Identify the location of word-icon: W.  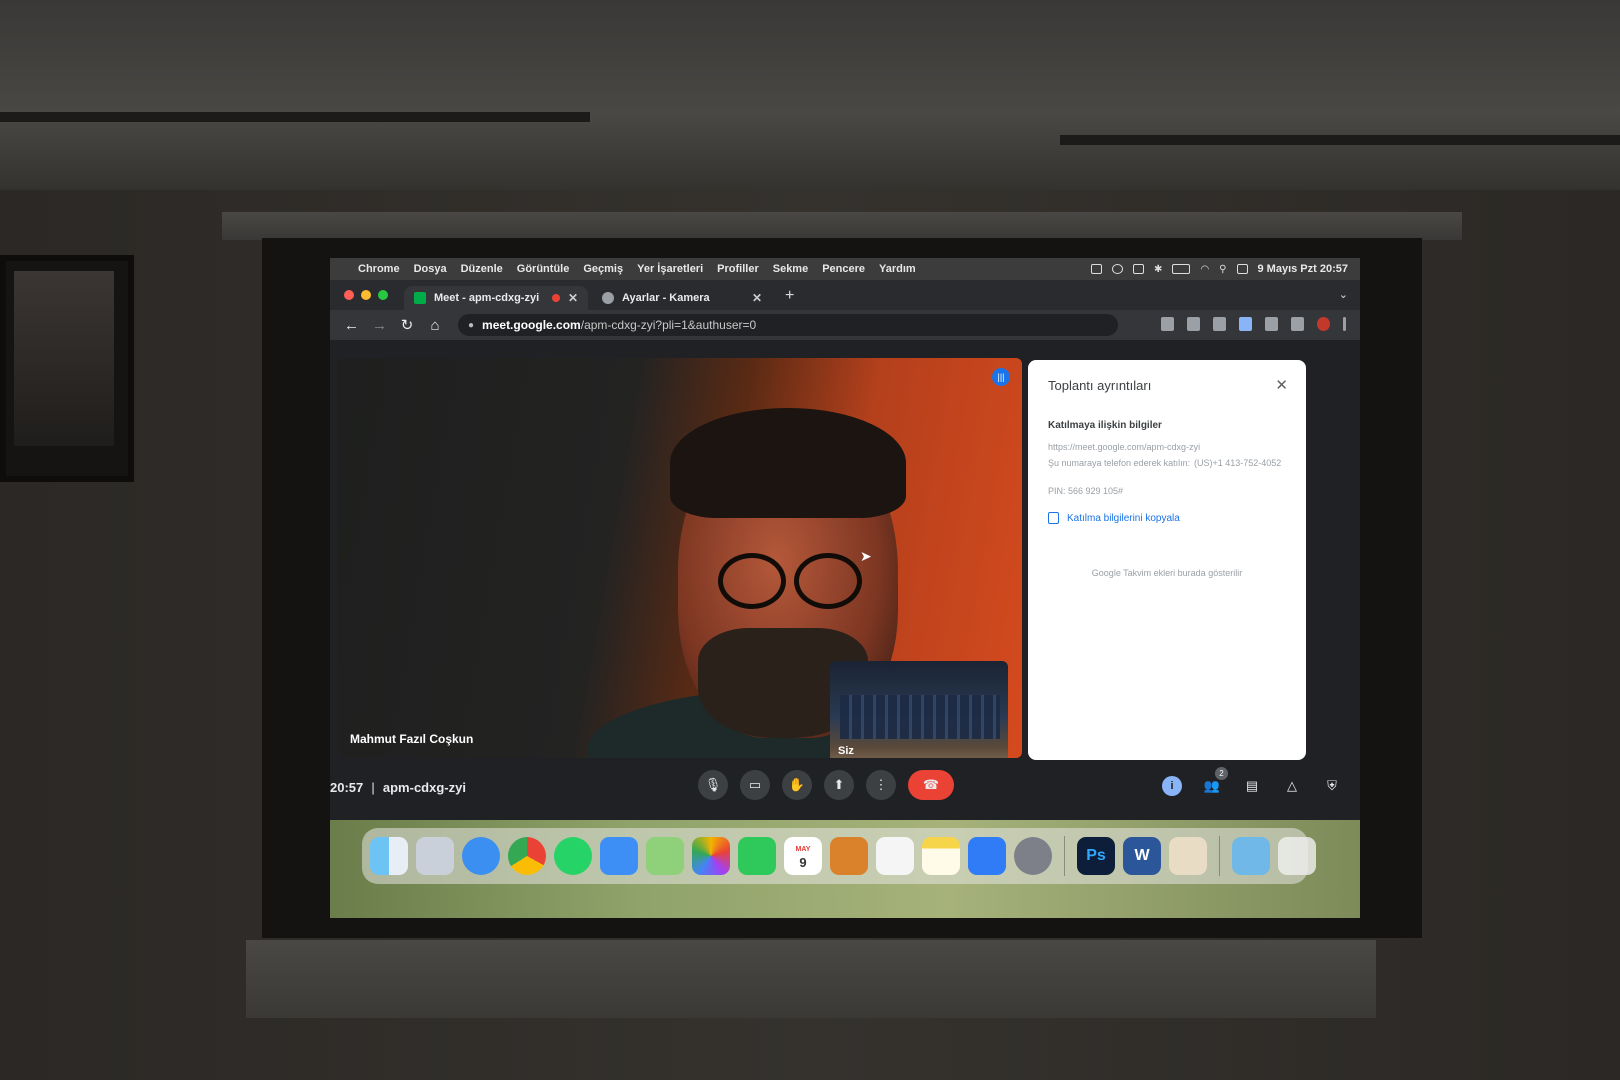
(1142, 856).